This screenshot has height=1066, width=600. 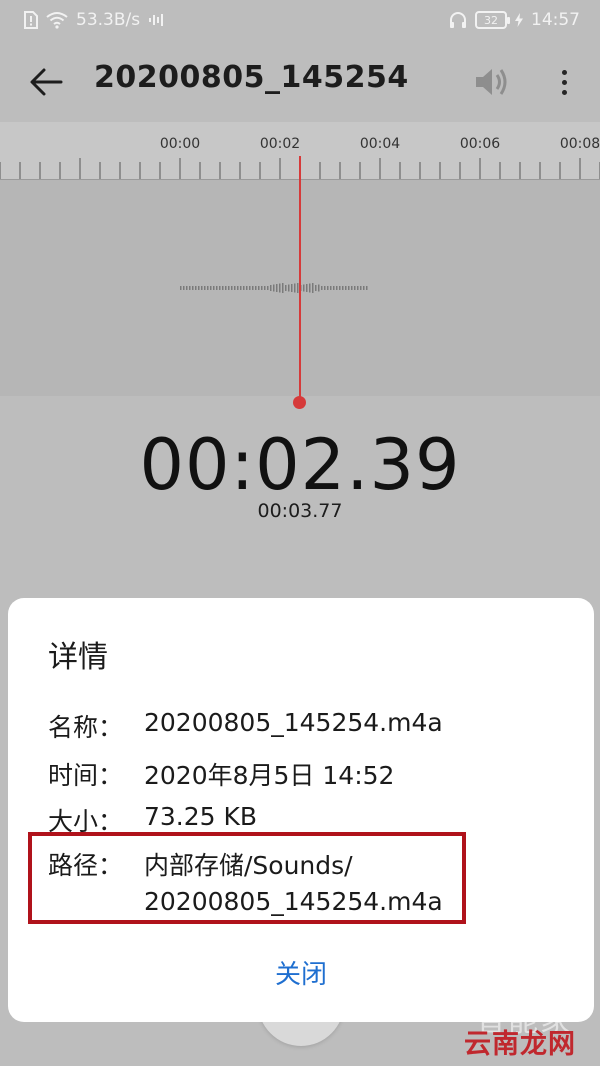 What do you see at coordinates (293, 884) in the screenshot?
I see `detail-value-path: 内部存储/Sounds/ 20200805_145254.m4a` at bounding box center [293, 884].